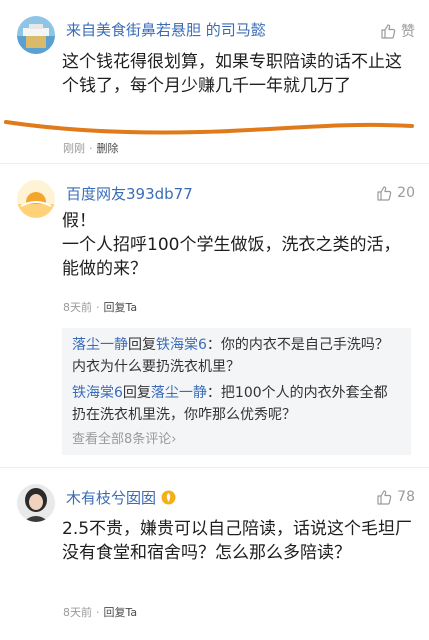 This screenshot has width=429, height=640. I want to click on comment-username: 来自美食街鼻若悬胆 的司马懿, so click(166, 29).